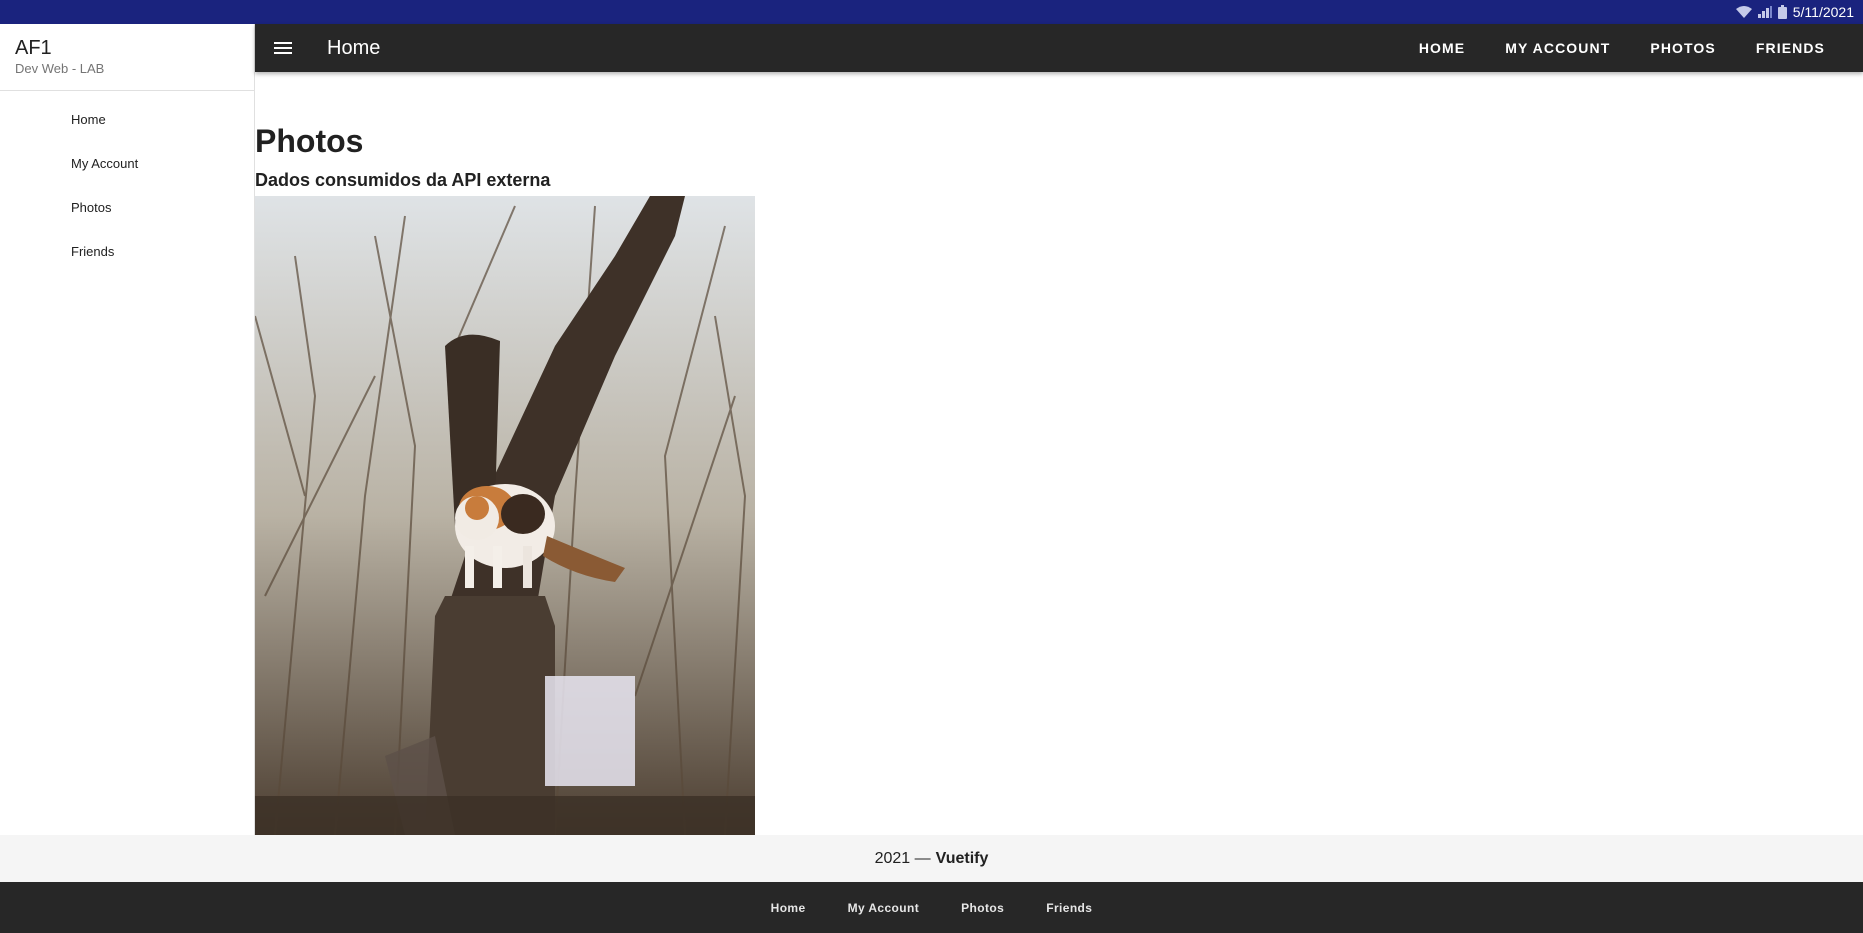 This screenshot has height=933, width=1863. What do you see at coordinates (788, 908) in the screenshot?
I see `bottom-nav-home: Home` at bounding box center [788, 908].